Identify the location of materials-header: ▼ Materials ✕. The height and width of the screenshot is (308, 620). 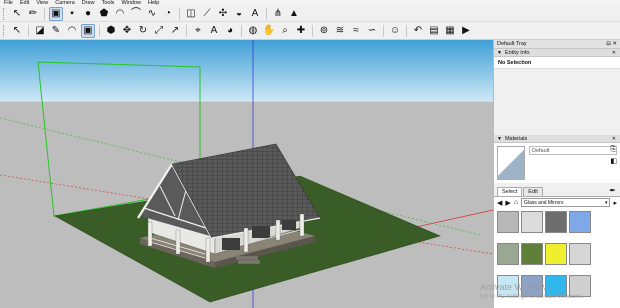
(557, 139).